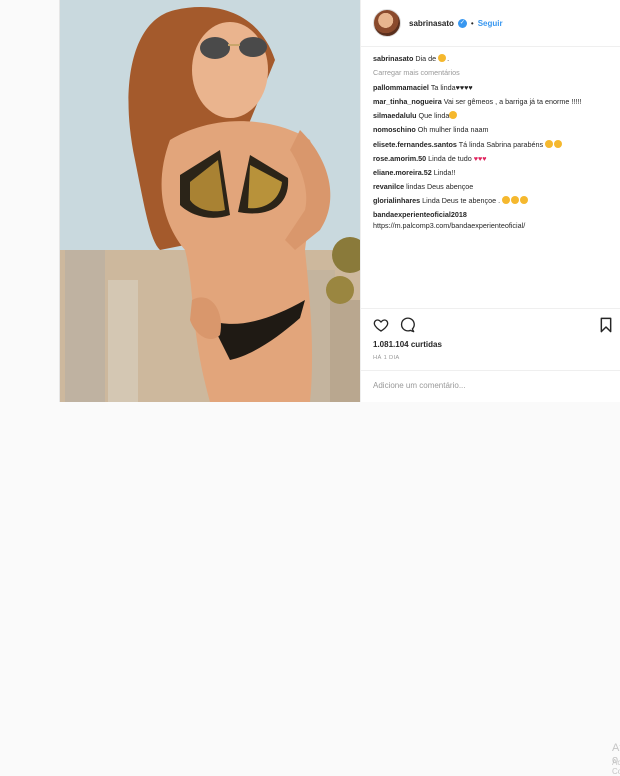 The width and height of the screenshot is (620, 776). What do you see at coordinates (394, 129) in the screenshot?
I see `comment-username: nomoschino` at bounding box center [394, 129].